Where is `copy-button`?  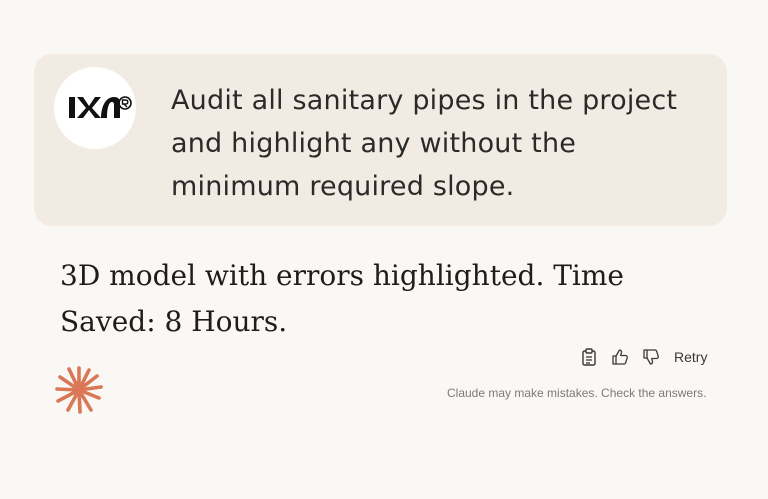
copy-button is located at coordinates (589, 357).